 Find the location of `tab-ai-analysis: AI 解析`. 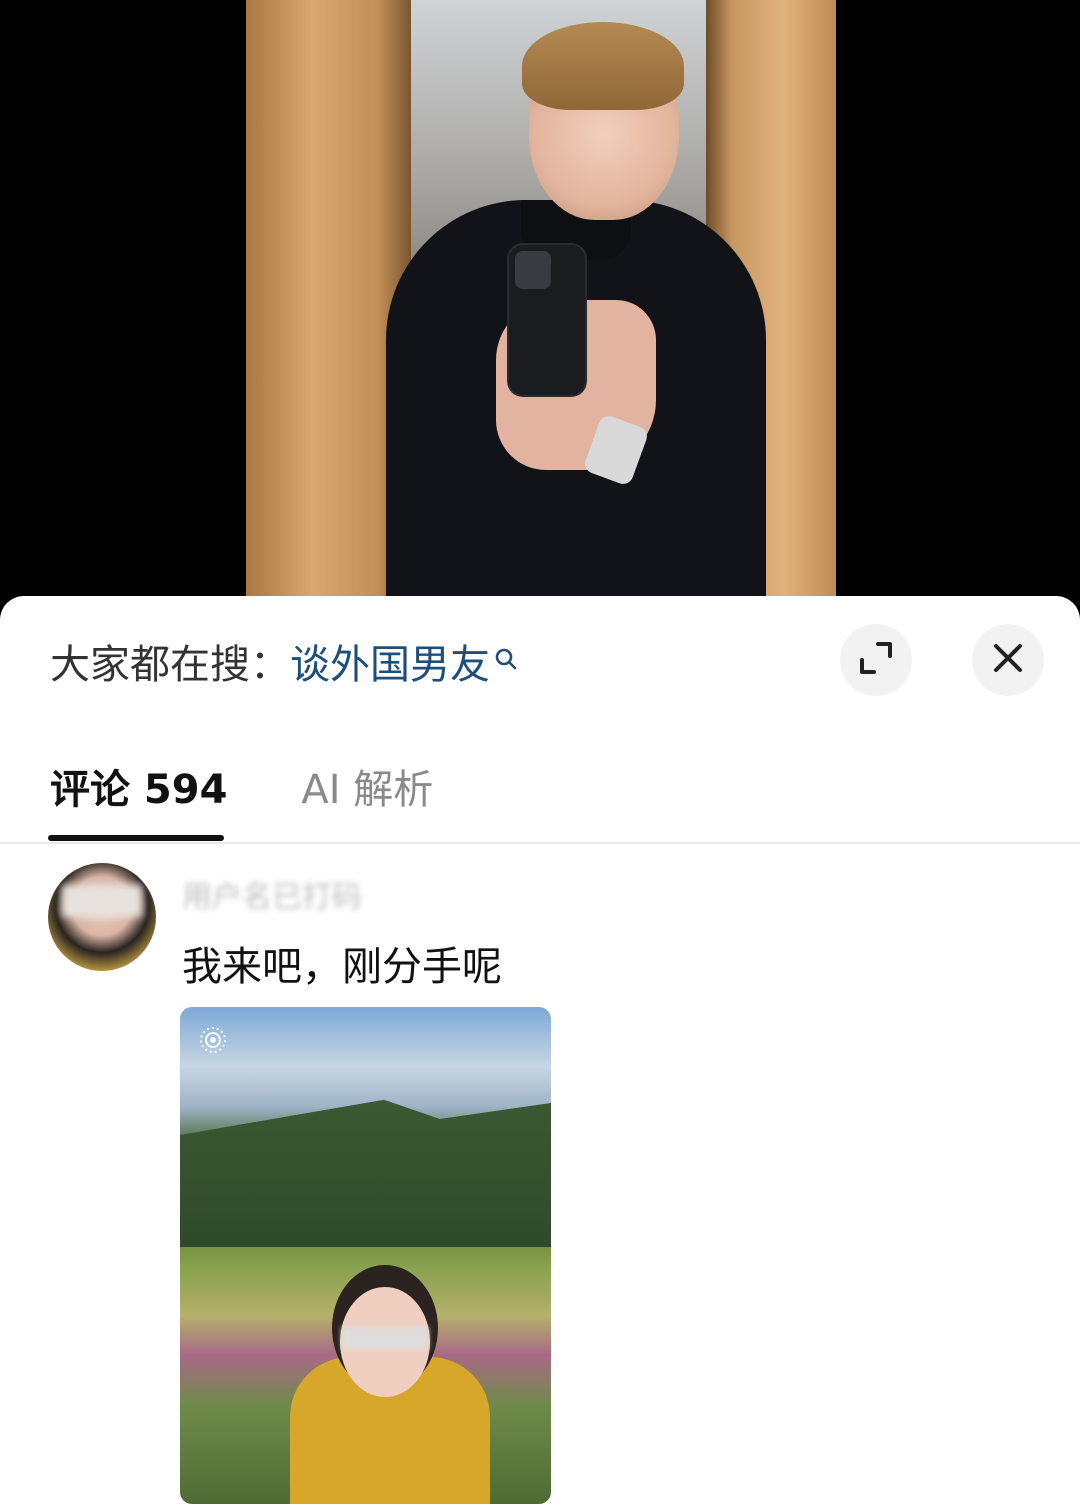

tab-ai-analysis: AI 解析 is located at coordinates (367, 786).